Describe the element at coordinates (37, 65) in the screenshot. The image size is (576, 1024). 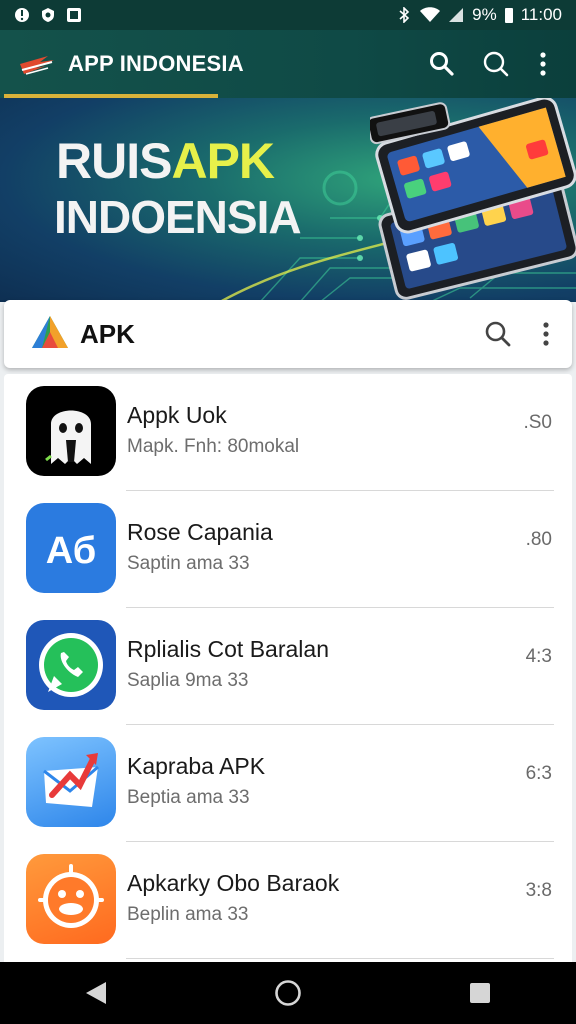
I see `app-logo-icon` at that location.